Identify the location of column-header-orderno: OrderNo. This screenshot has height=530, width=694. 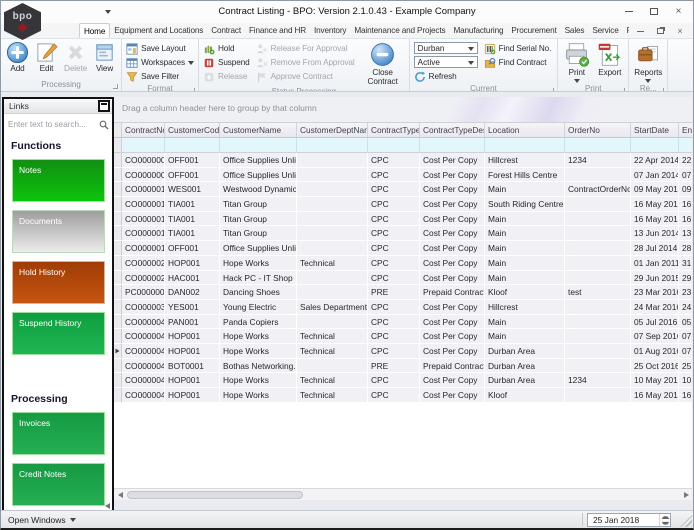
(598, 130).